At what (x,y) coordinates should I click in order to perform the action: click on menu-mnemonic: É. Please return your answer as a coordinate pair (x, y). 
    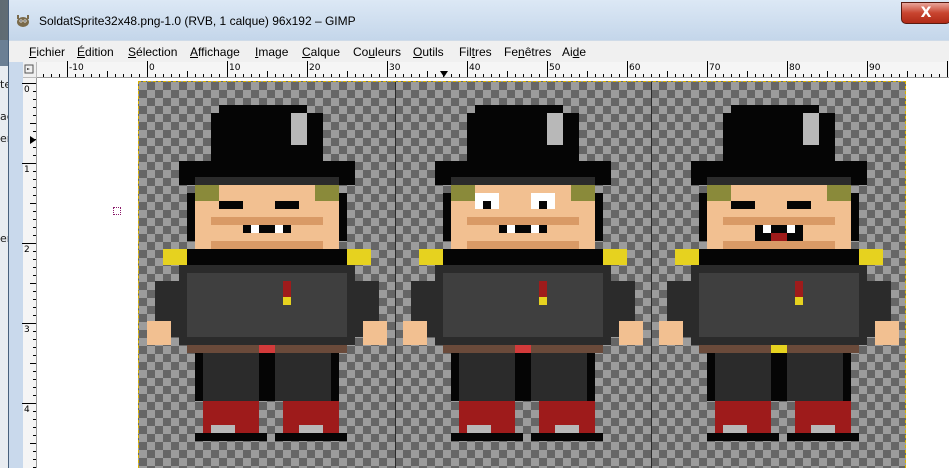
    Looking at the image, I should click on (81, 52).